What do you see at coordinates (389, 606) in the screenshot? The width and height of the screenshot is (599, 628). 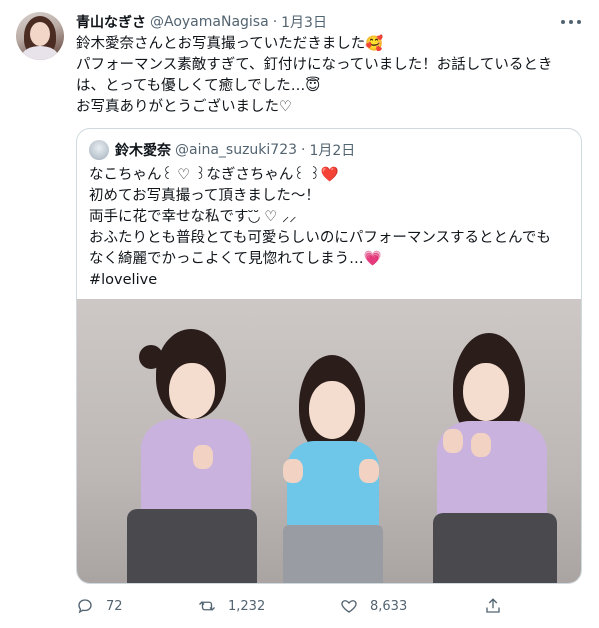 I see `like-count: 8,633` at bounding box center [389, 606].